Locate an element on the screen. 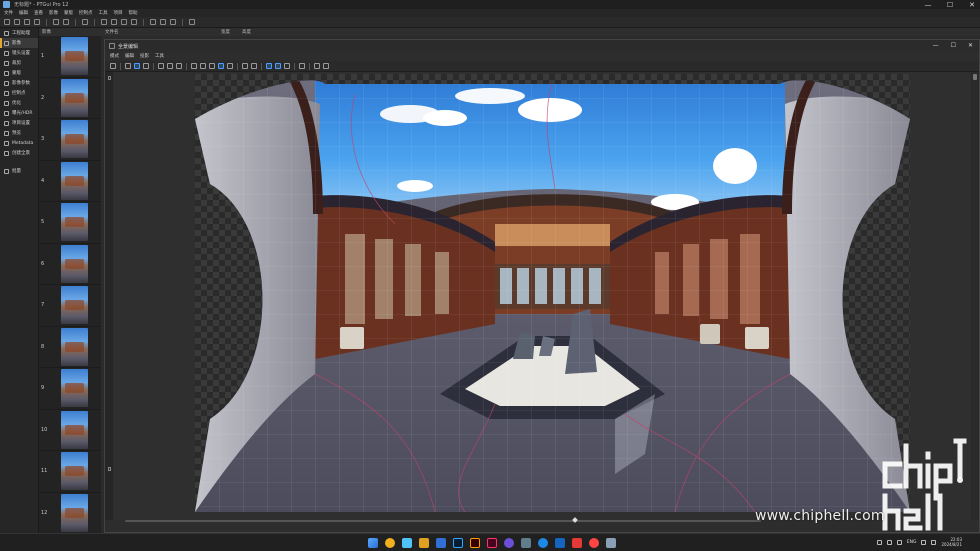 This screenshot has width=980, height=551. add-images-icon is located at coordinates (104, 22).